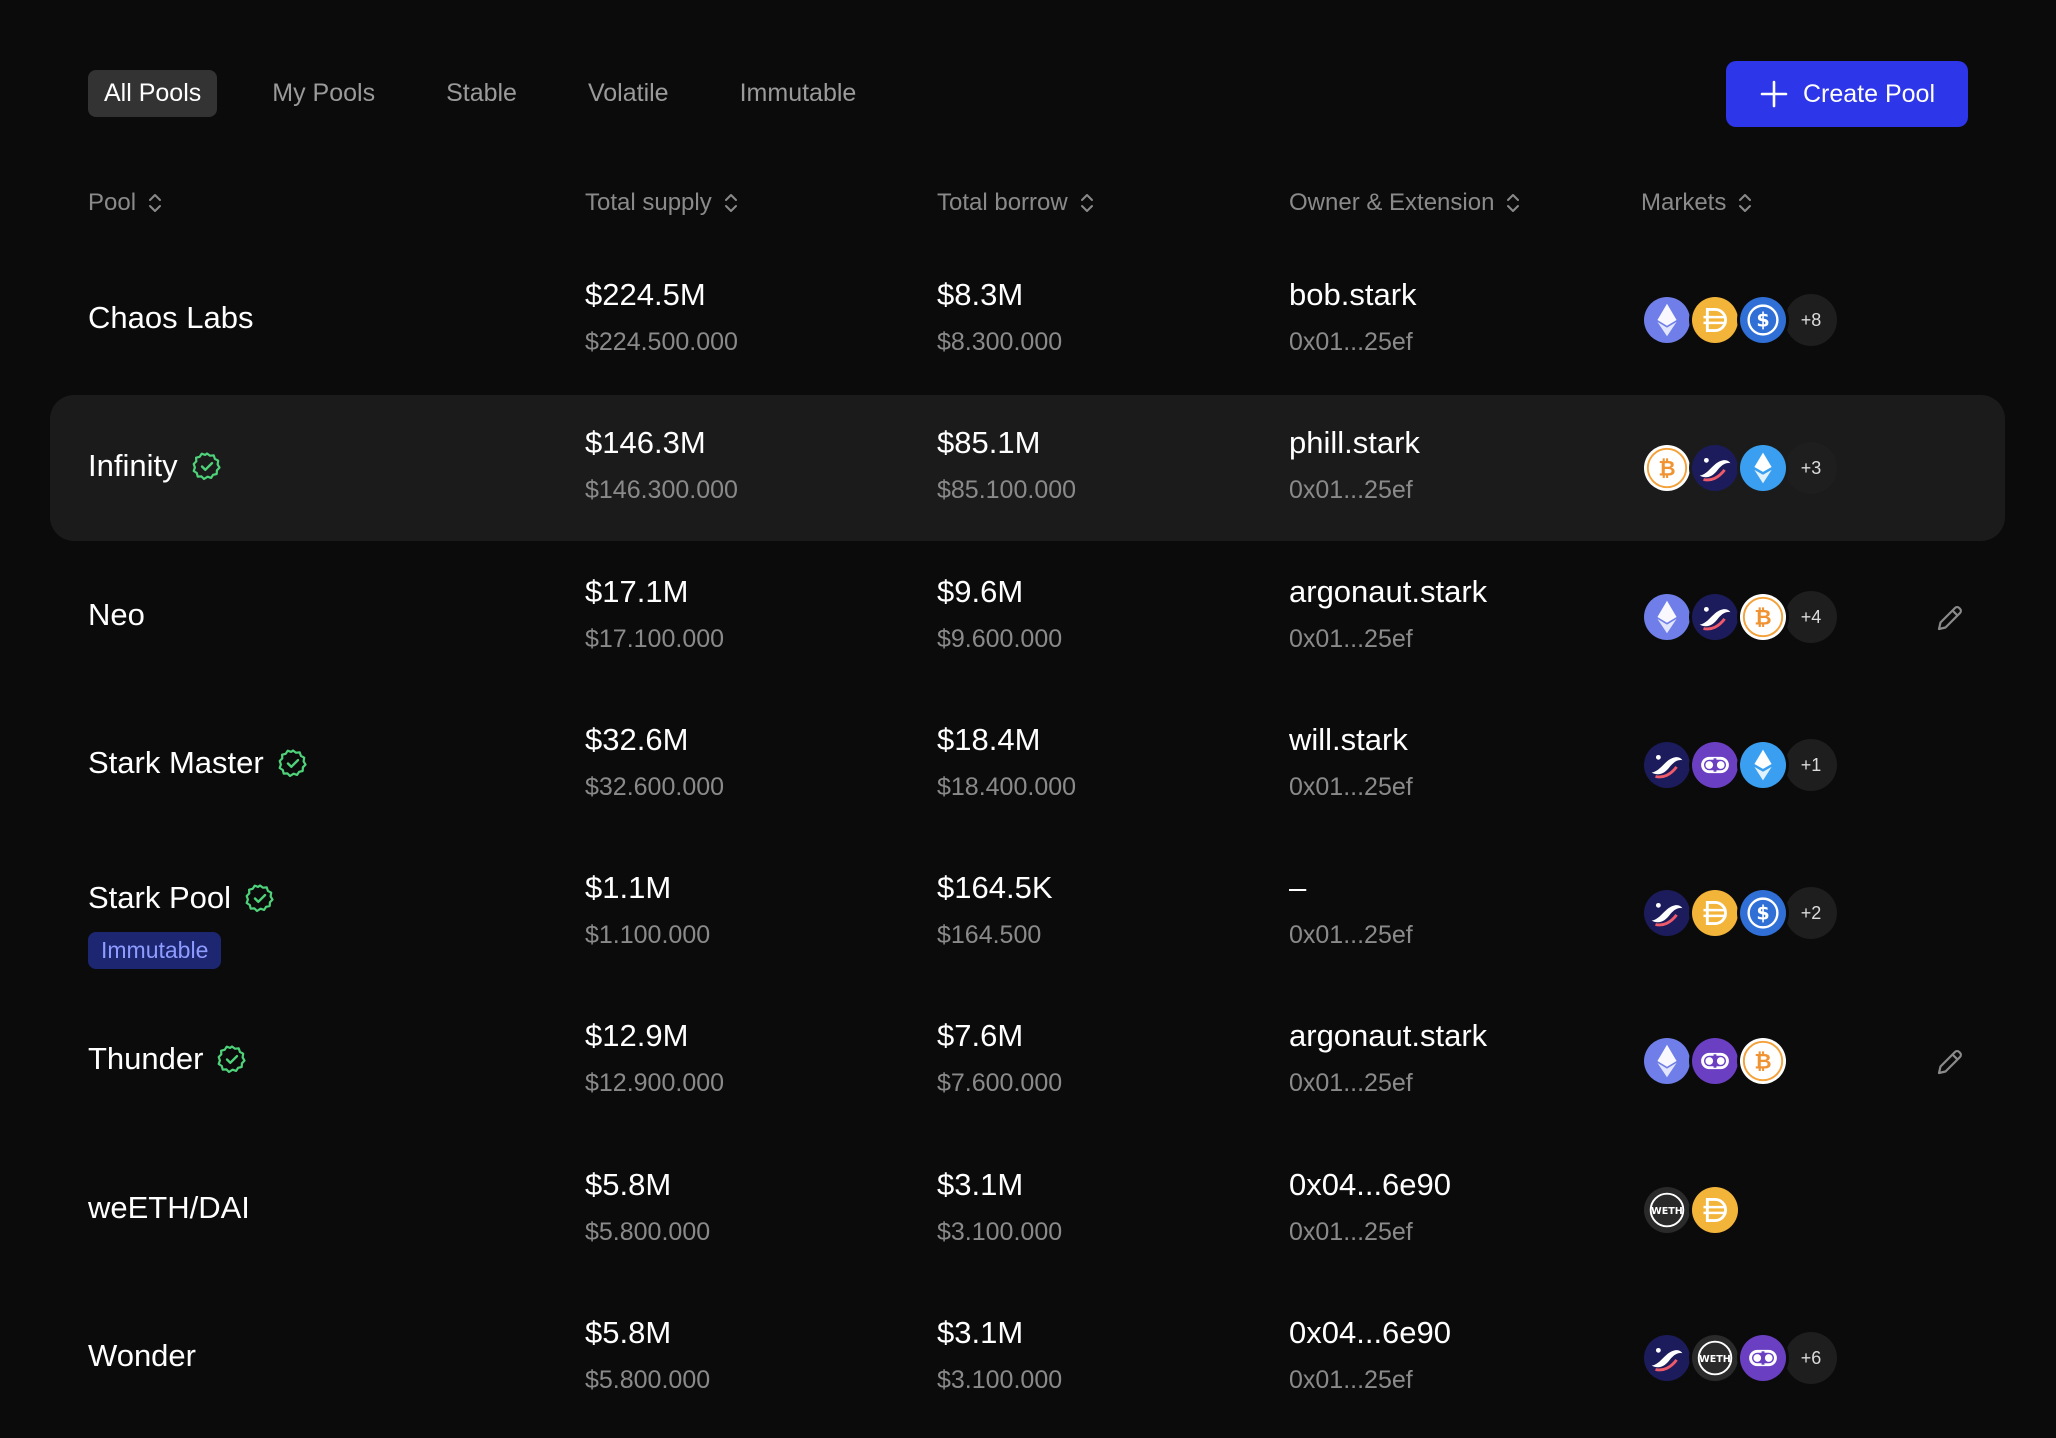 The width and height of the screenshot is (2056, 1438). I want to click on column-total-borrow-label: Total borrow, so click(1002, 202).